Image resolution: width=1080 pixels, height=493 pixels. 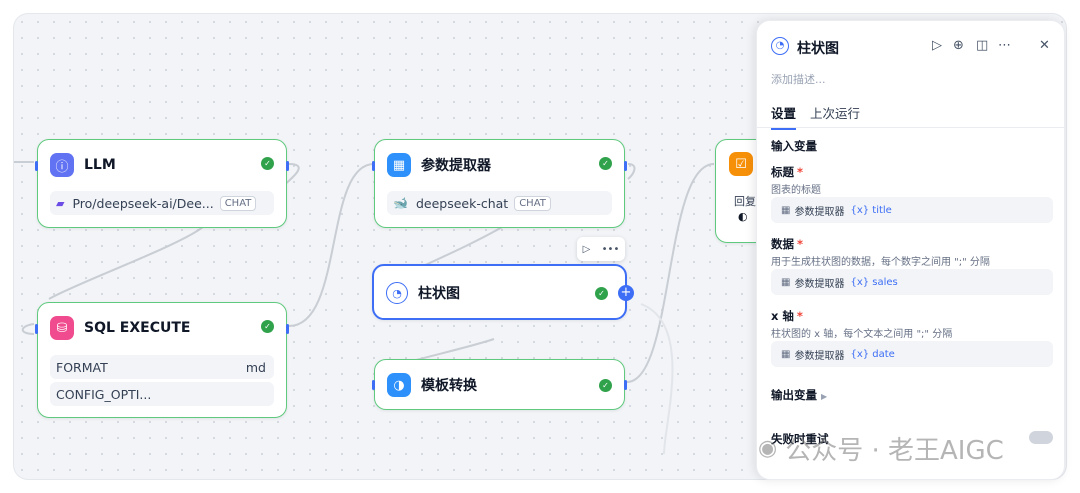 What do you see at coordinates (62, 328) in the screenshot?
I see `database-icon: ⛁` at bounding box center [62, 328].